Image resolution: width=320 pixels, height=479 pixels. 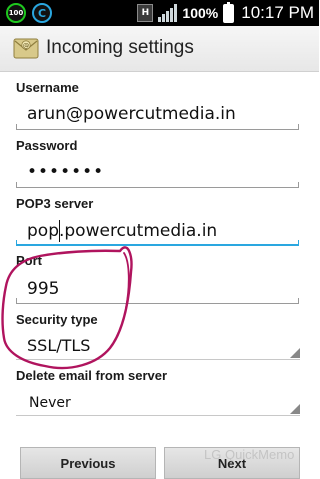 What do you see at coordinates (29, 260) in the screenshot?
I see `port-label: Port` at bounding box center [29, 260].